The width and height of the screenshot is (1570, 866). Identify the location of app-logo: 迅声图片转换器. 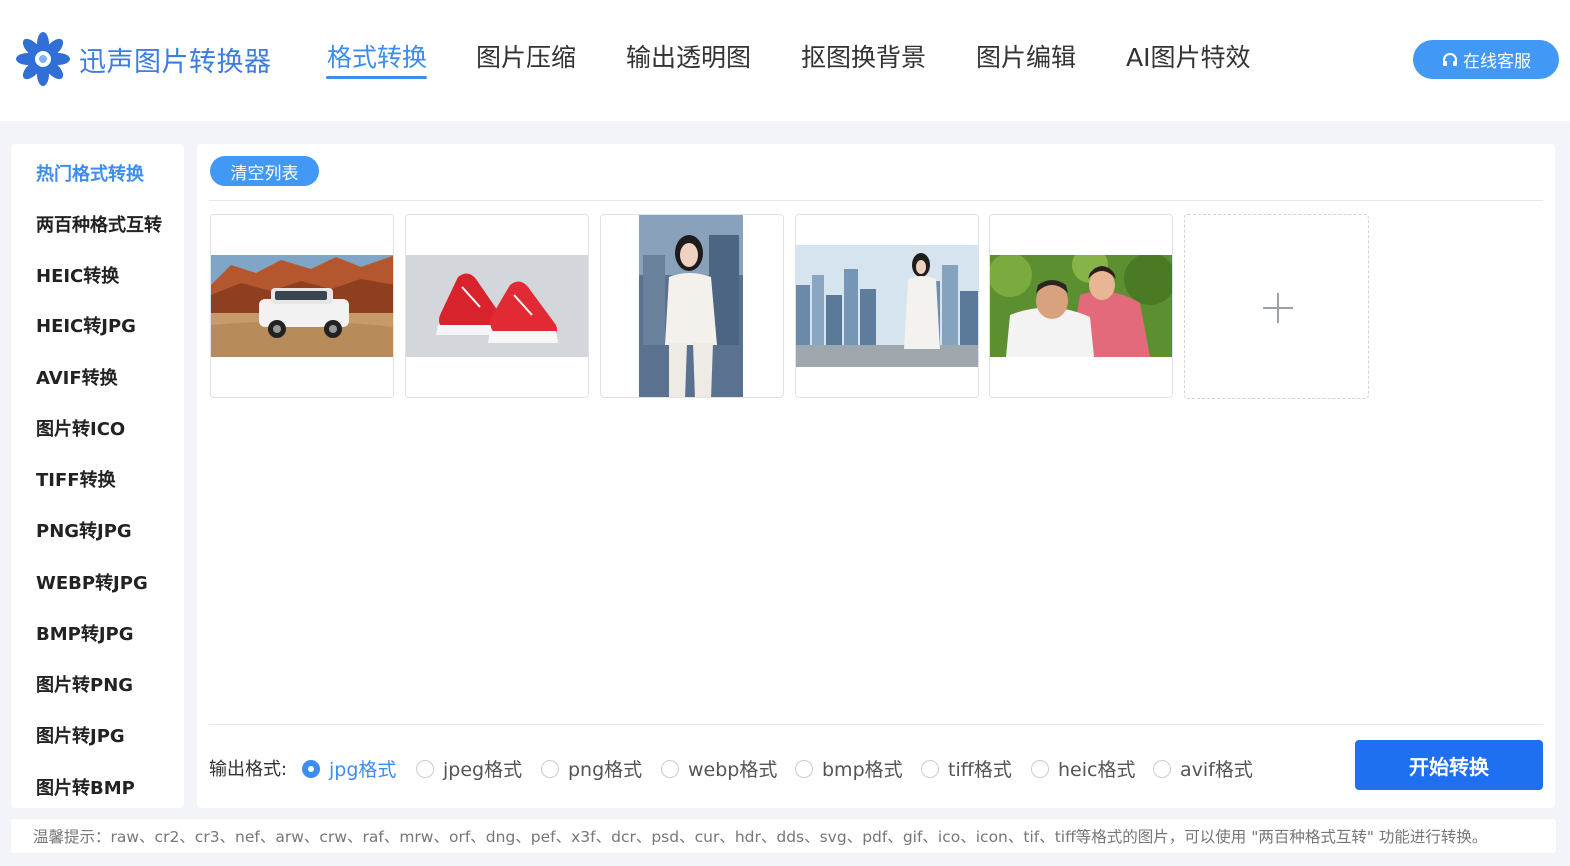
(143, 59).